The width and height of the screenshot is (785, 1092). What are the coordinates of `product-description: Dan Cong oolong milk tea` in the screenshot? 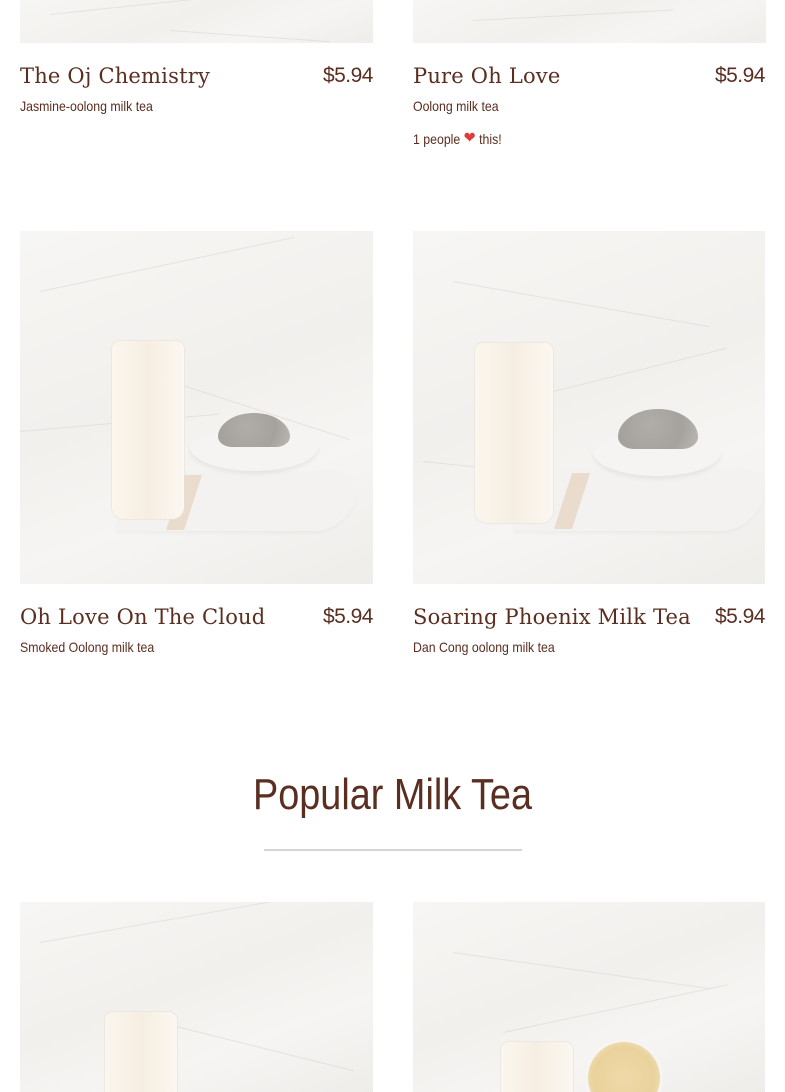 It's located at (484, 647).